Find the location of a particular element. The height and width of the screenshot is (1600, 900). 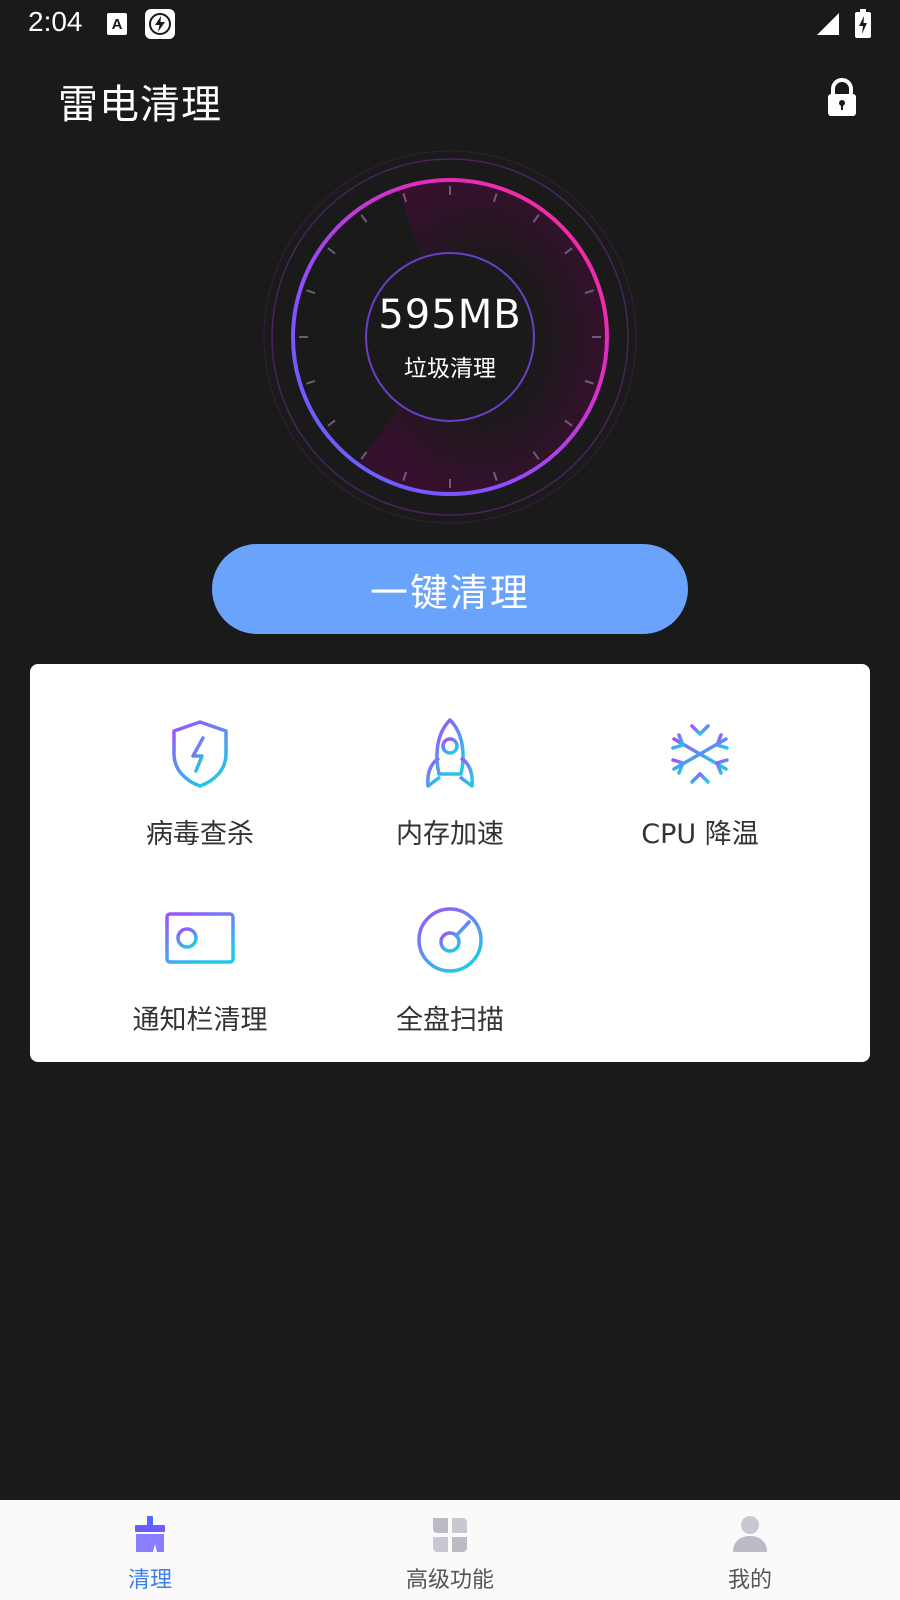

feature-virus-scan: 病毒查杀 is located at coordinates (200, 791).